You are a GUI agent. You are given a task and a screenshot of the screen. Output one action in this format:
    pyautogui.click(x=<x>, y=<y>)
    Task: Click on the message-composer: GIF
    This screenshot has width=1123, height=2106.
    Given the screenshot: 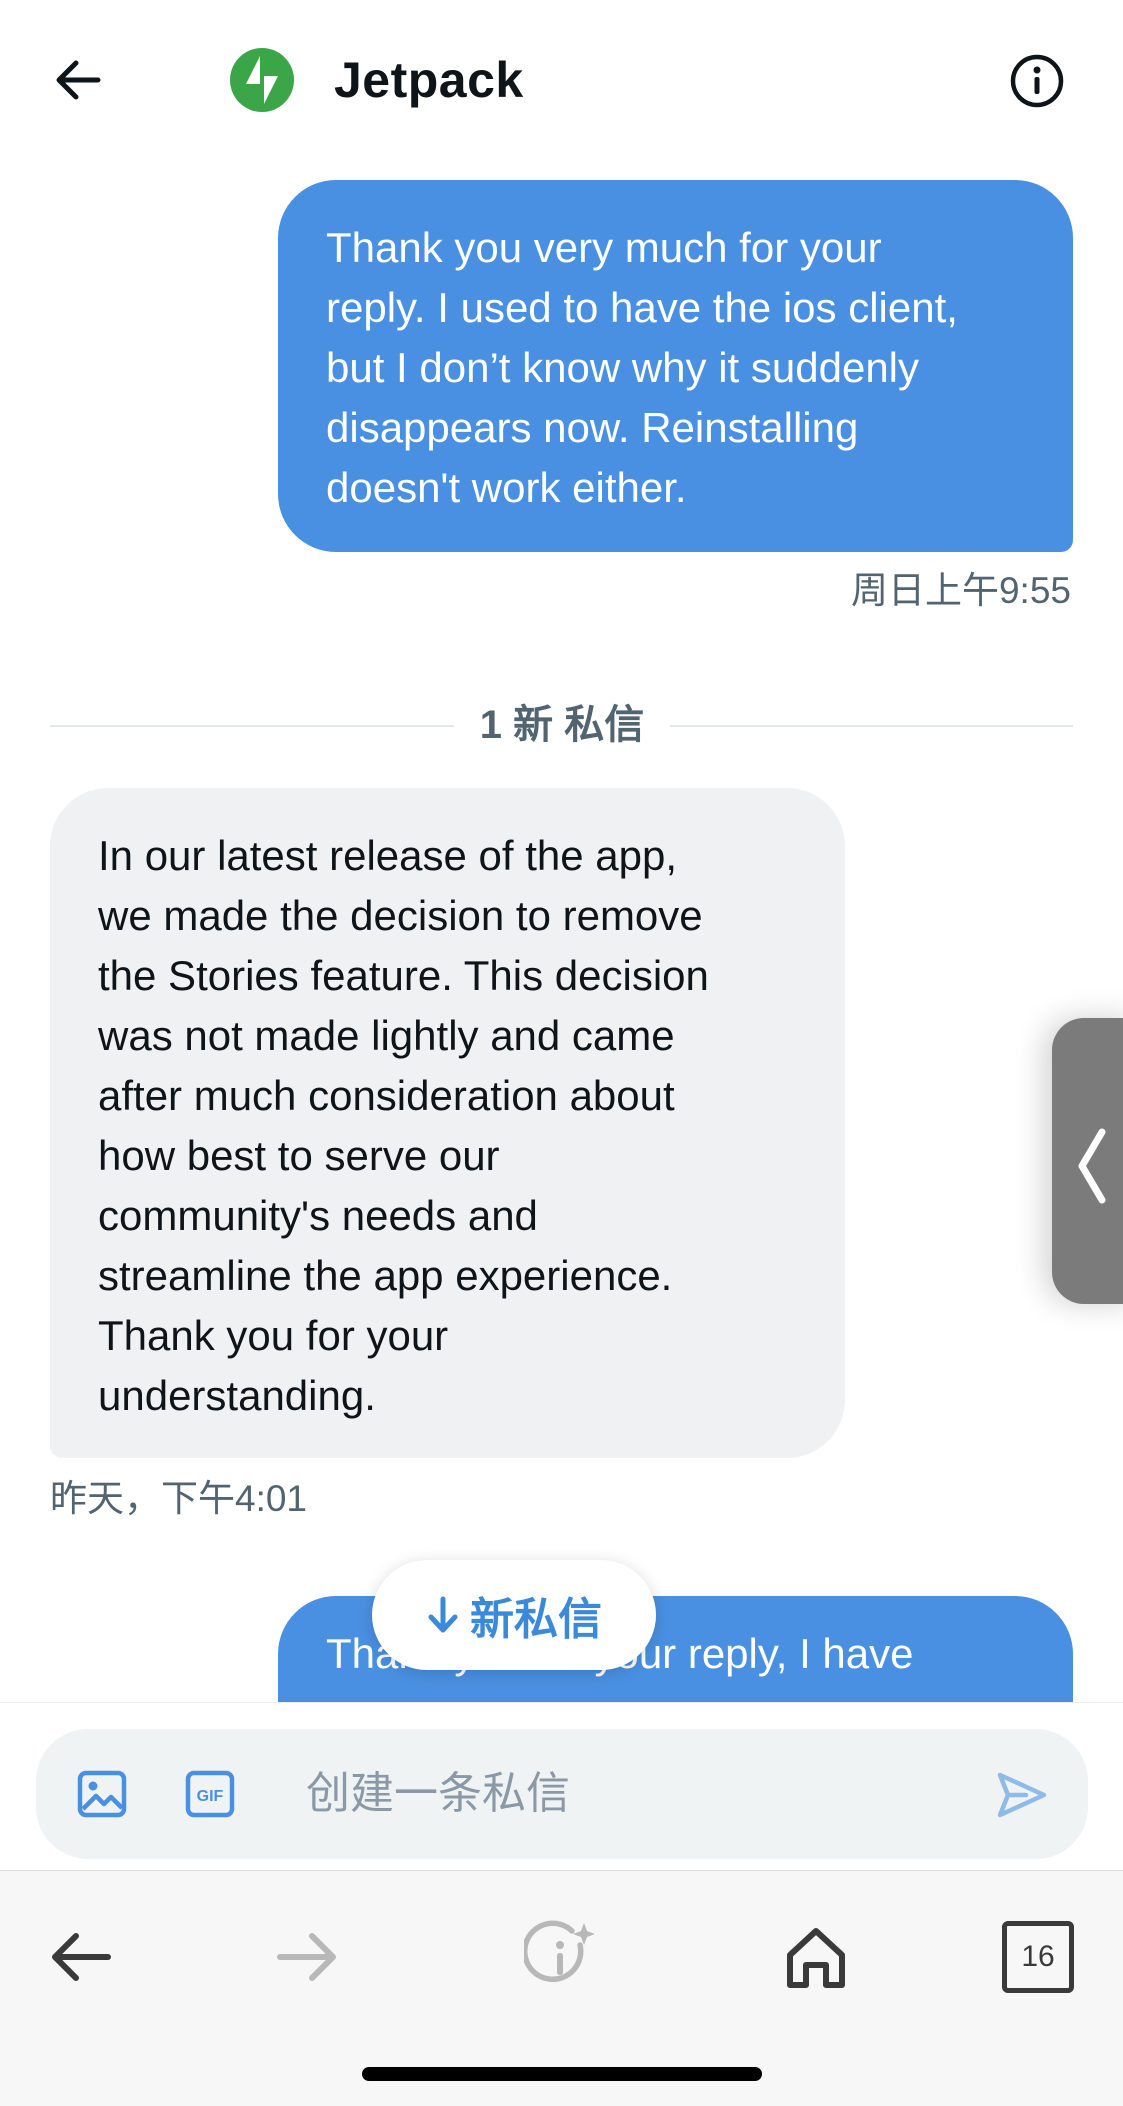 What is the action you would take?
    pyautogui.click(x=562, y=1794)
    